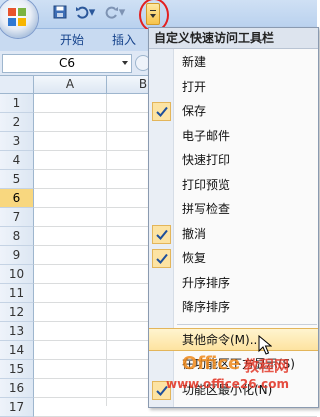  What do you see at coordinates (233, 258) in the screenshot?
I see `menu-item: 恢复` at bounding box center [233, 258].